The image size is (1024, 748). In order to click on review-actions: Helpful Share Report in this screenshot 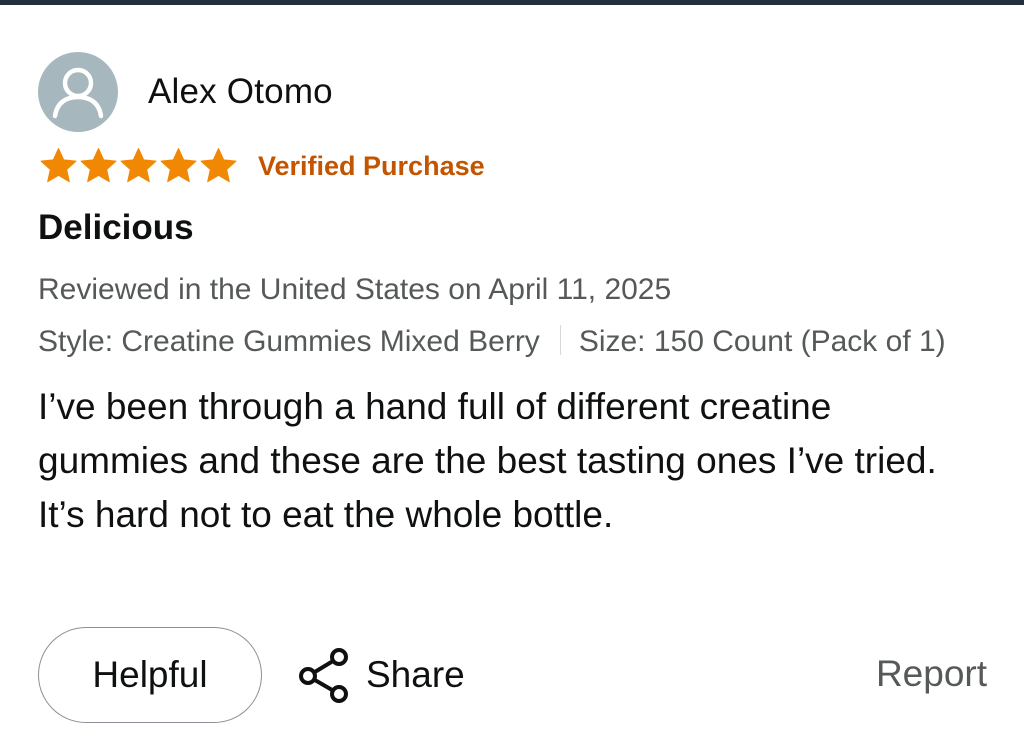, I will do `click(514, 676)`.